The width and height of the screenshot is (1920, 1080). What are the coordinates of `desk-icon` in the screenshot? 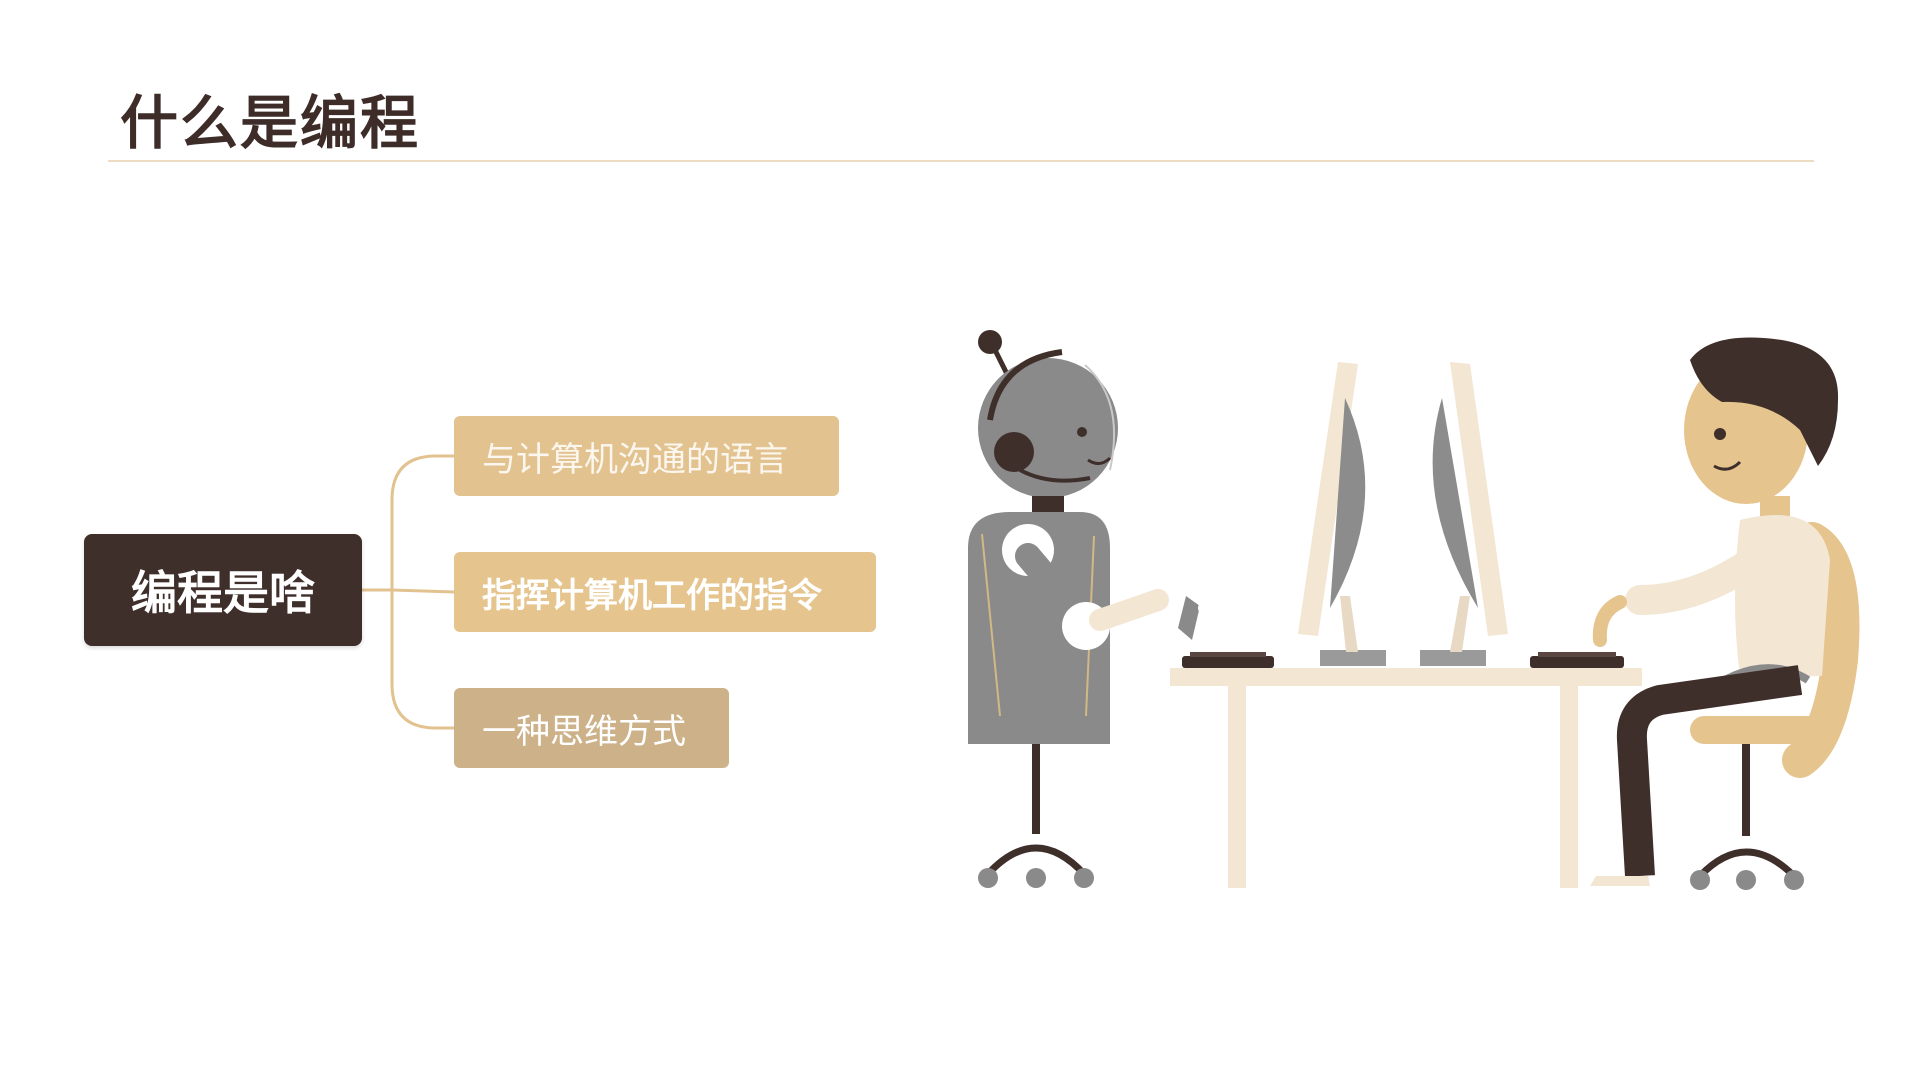 It's located at (1406, 778).